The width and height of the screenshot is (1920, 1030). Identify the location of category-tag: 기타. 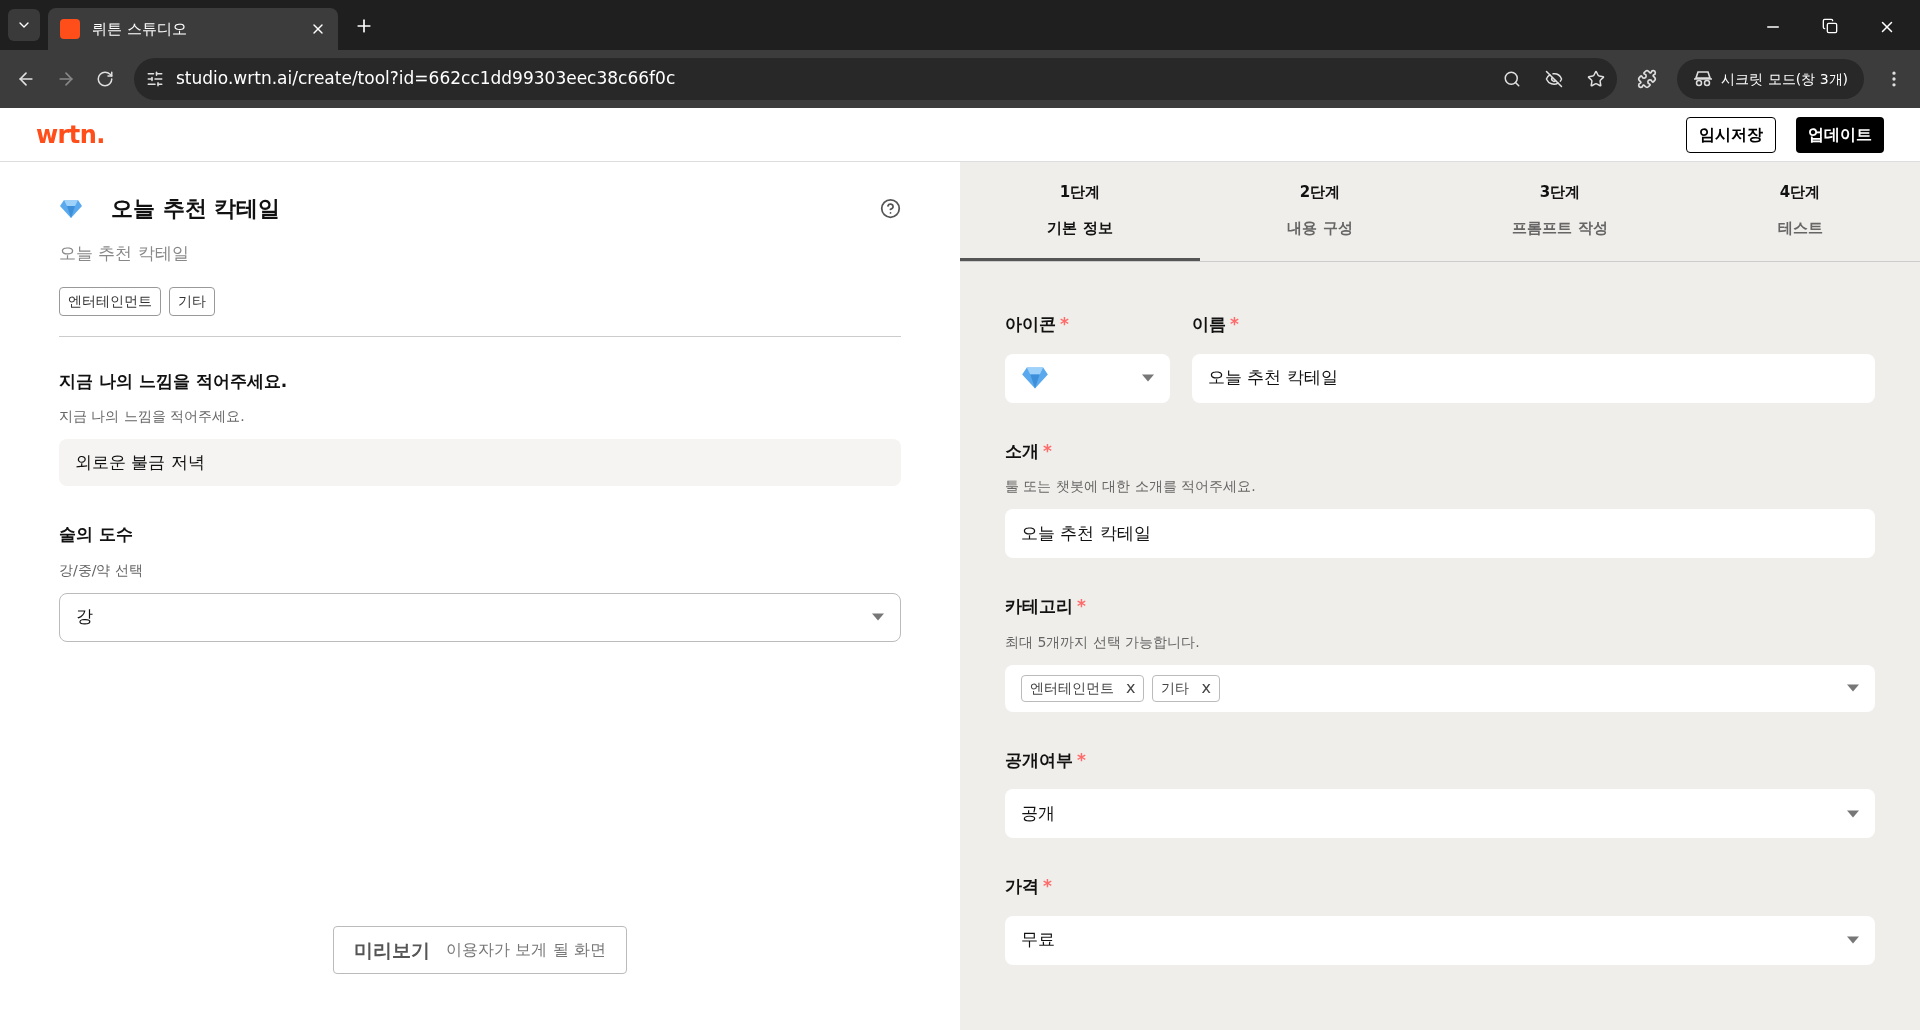
(192, 301).